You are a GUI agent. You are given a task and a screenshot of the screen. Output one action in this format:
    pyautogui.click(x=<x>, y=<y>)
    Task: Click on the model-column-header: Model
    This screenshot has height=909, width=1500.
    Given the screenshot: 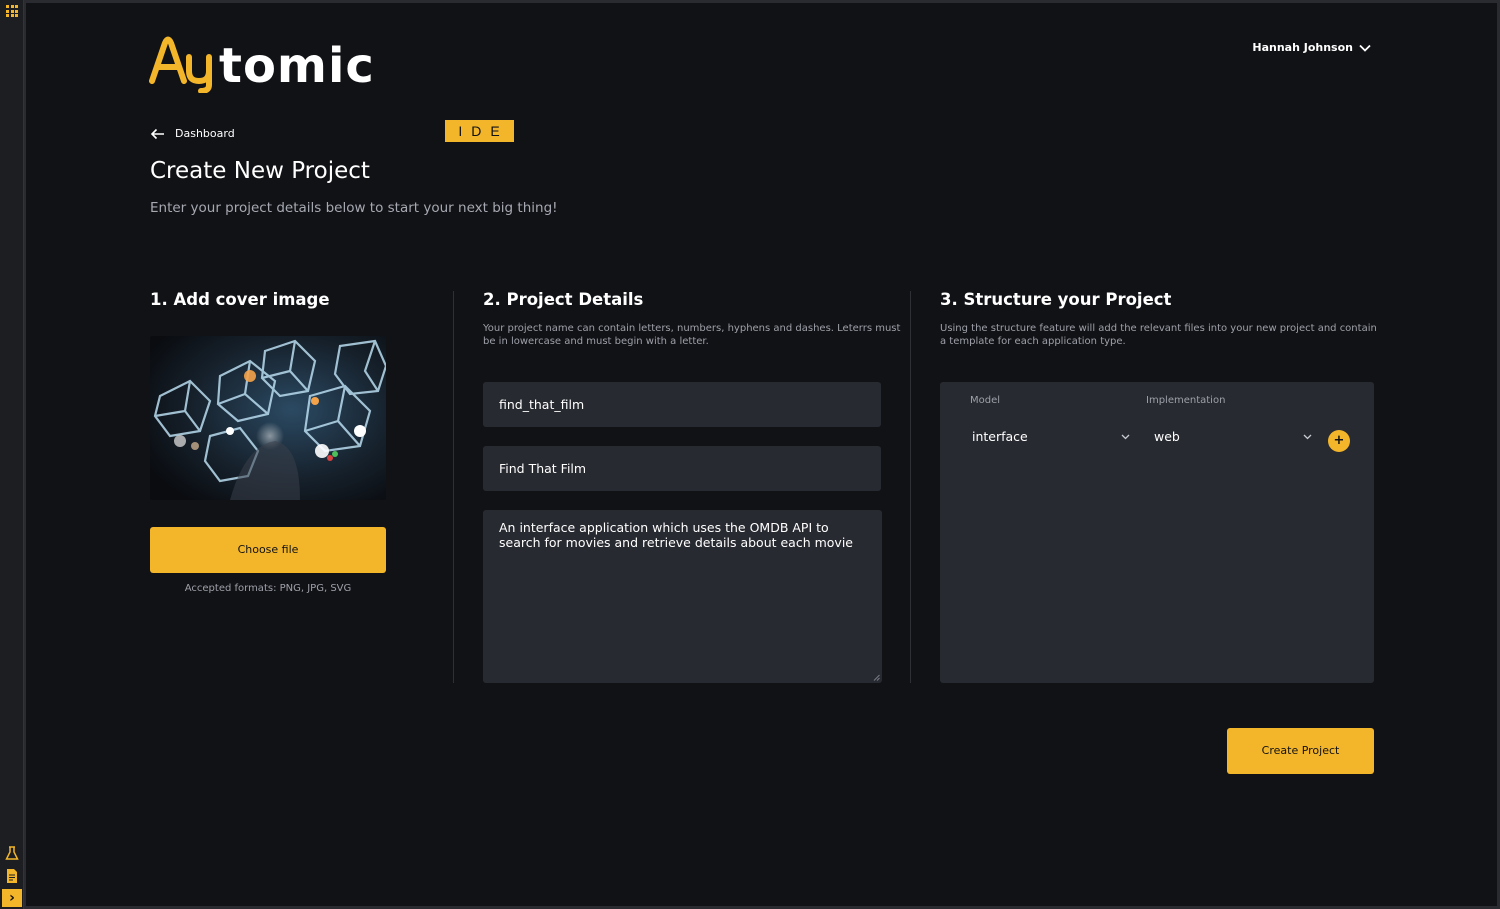 What is the action you would take?
    pyautogui.click(x=985, y=400)
    